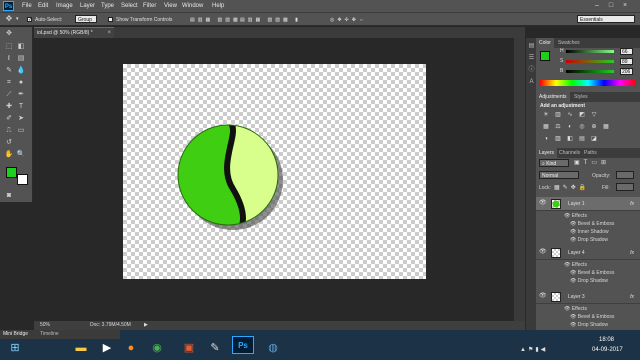  What do you see at coordinates (29, 20) in the screenshot?
I see `auto-select-checkbox: ✓` at bounding box center [29, 20].